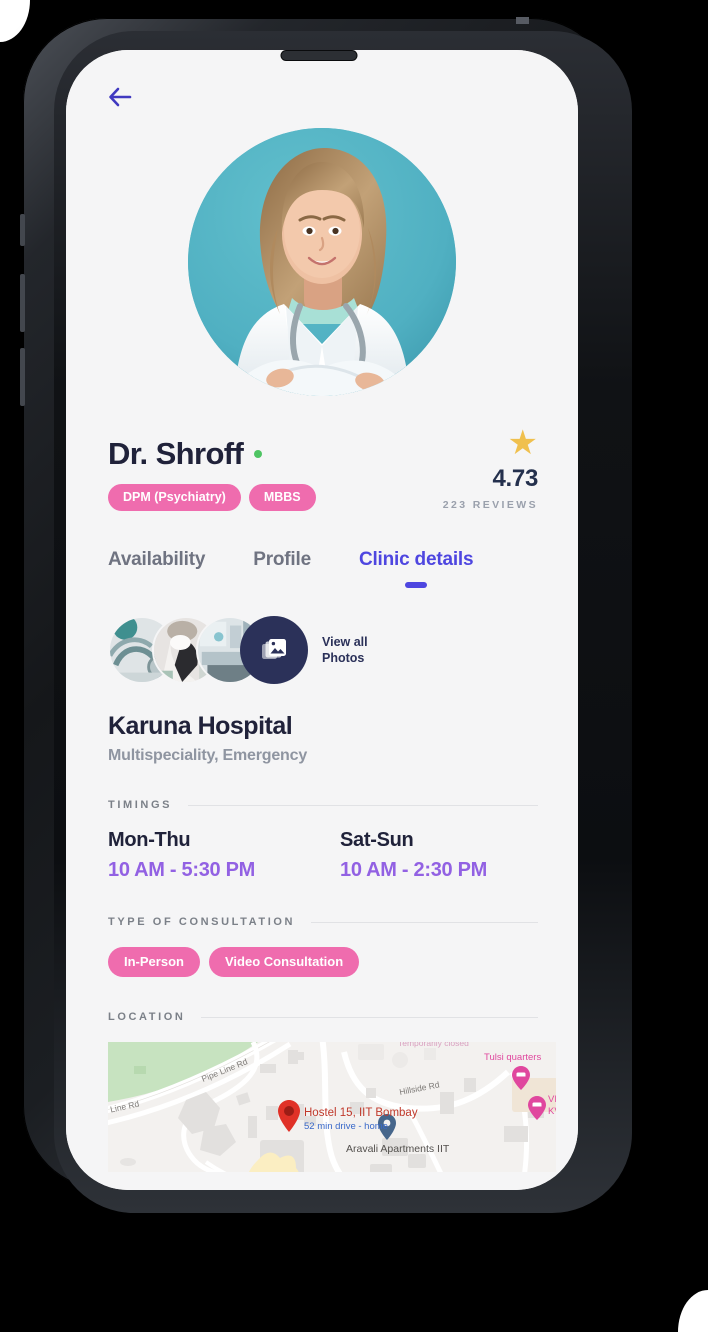 The width and height of the screenshot is (708, 1332). What do you see at coordinates (208, 755) in the screenshot?
I see `clinic-specialities: Multispeciality, Emergency` at bounding box center [208, 755].